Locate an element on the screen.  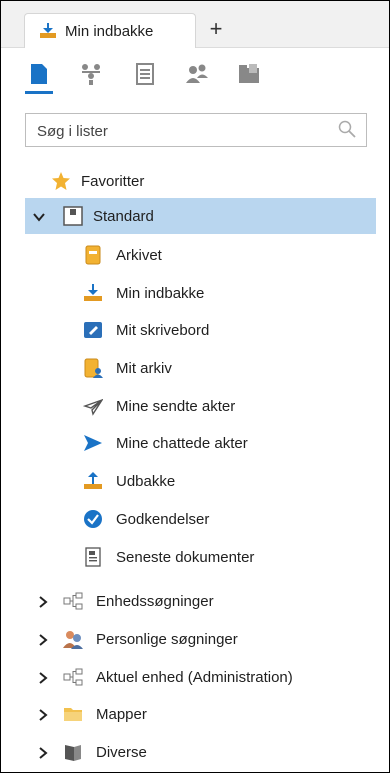
tree-item-label: Min indbakke is located at coordinates (160, 293).